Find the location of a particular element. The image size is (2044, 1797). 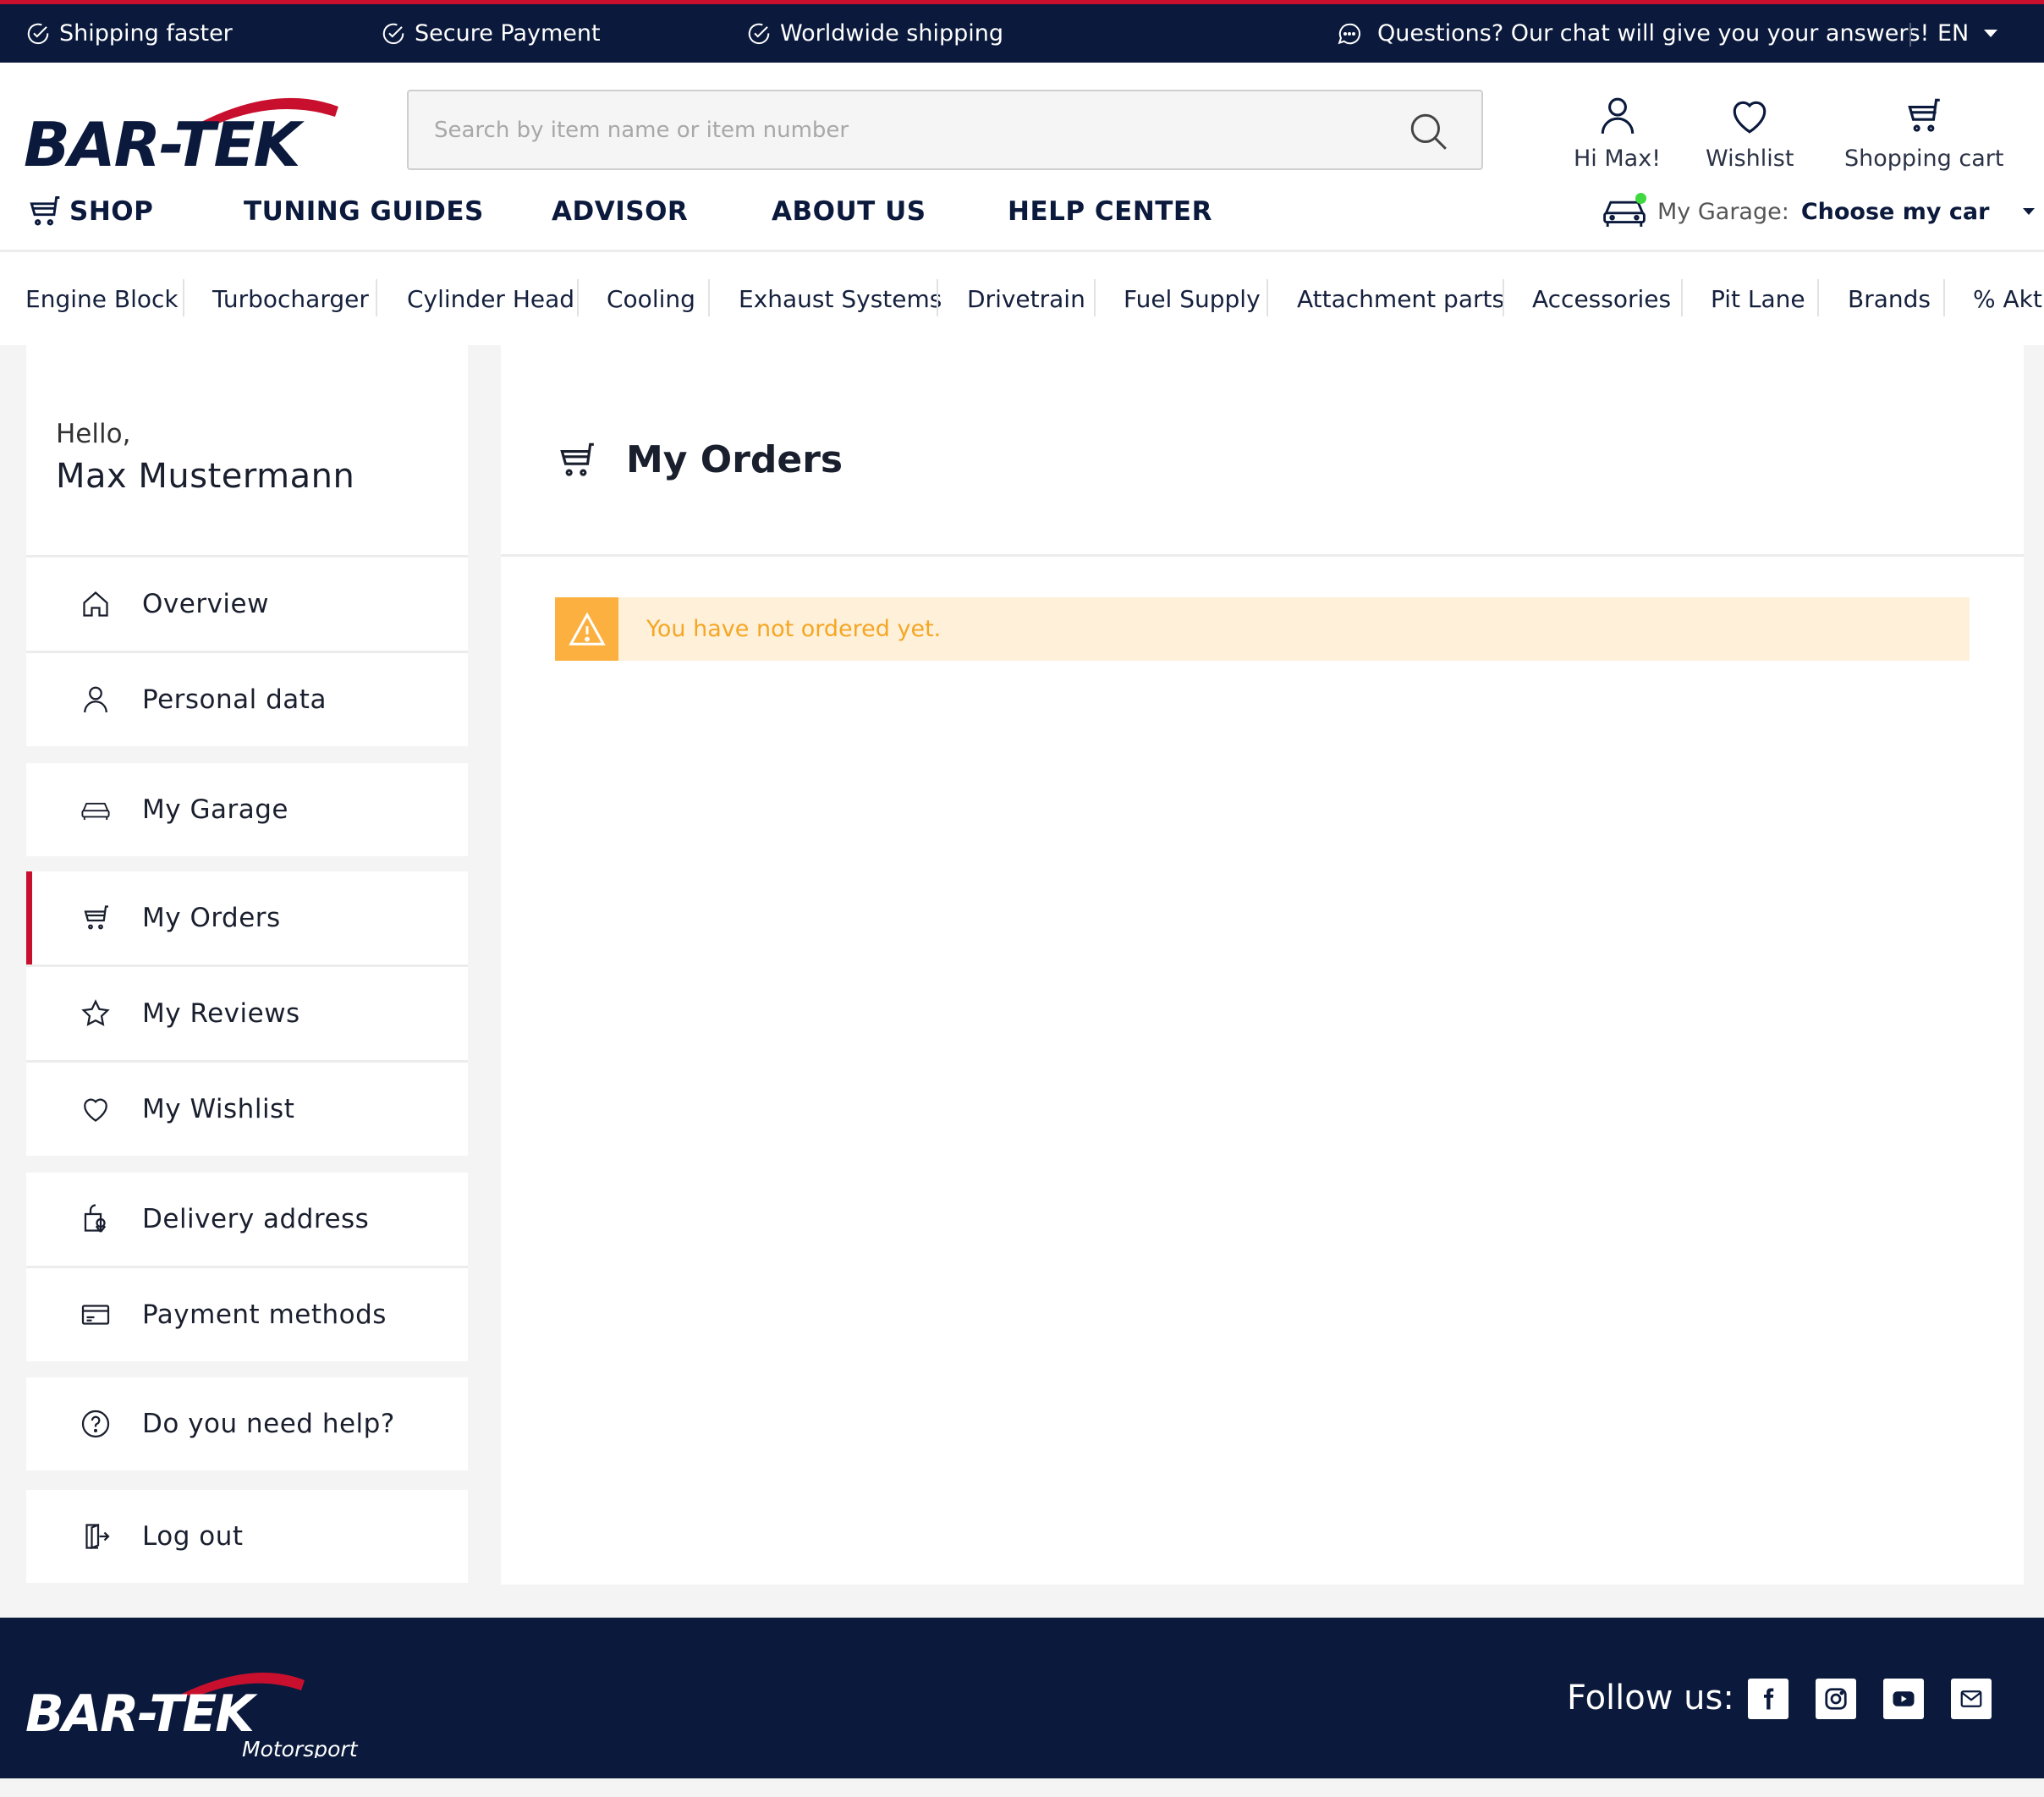

nav-advisor: ADVISOR is located at coordinates (620, 211).